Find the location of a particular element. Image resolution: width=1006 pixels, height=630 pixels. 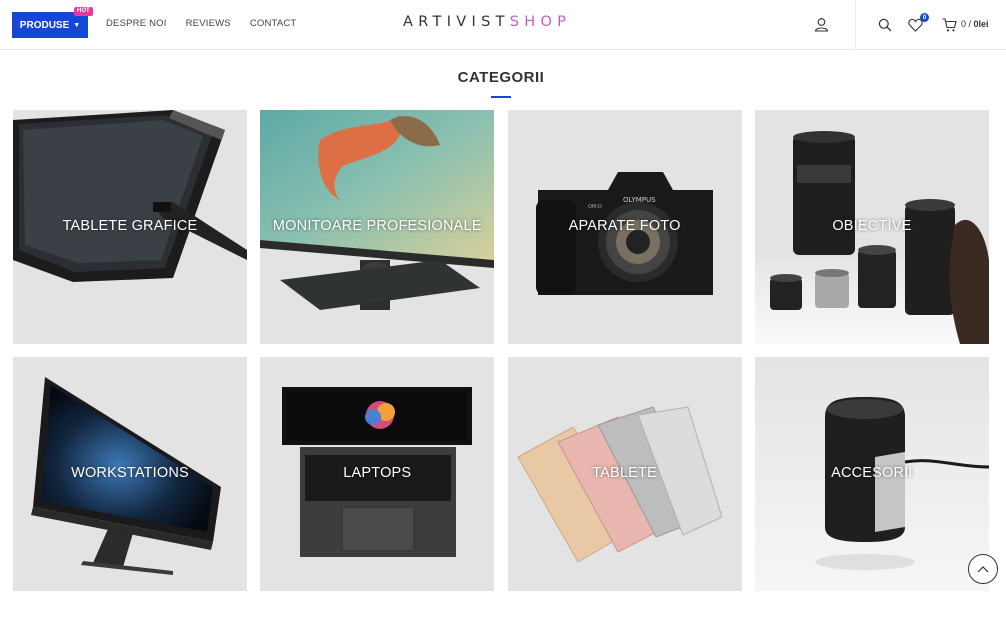

search-icon is located at coordinates (885, 25).